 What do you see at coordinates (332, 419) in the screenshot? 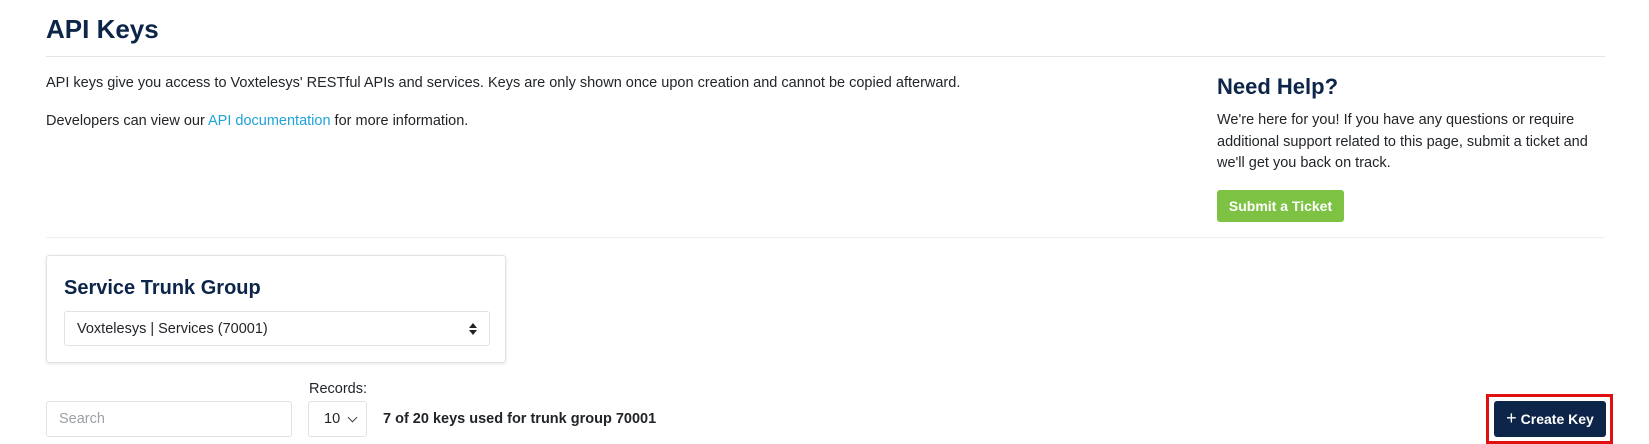
I see `records-selected-value: 10` at bounding box center [332, 419].